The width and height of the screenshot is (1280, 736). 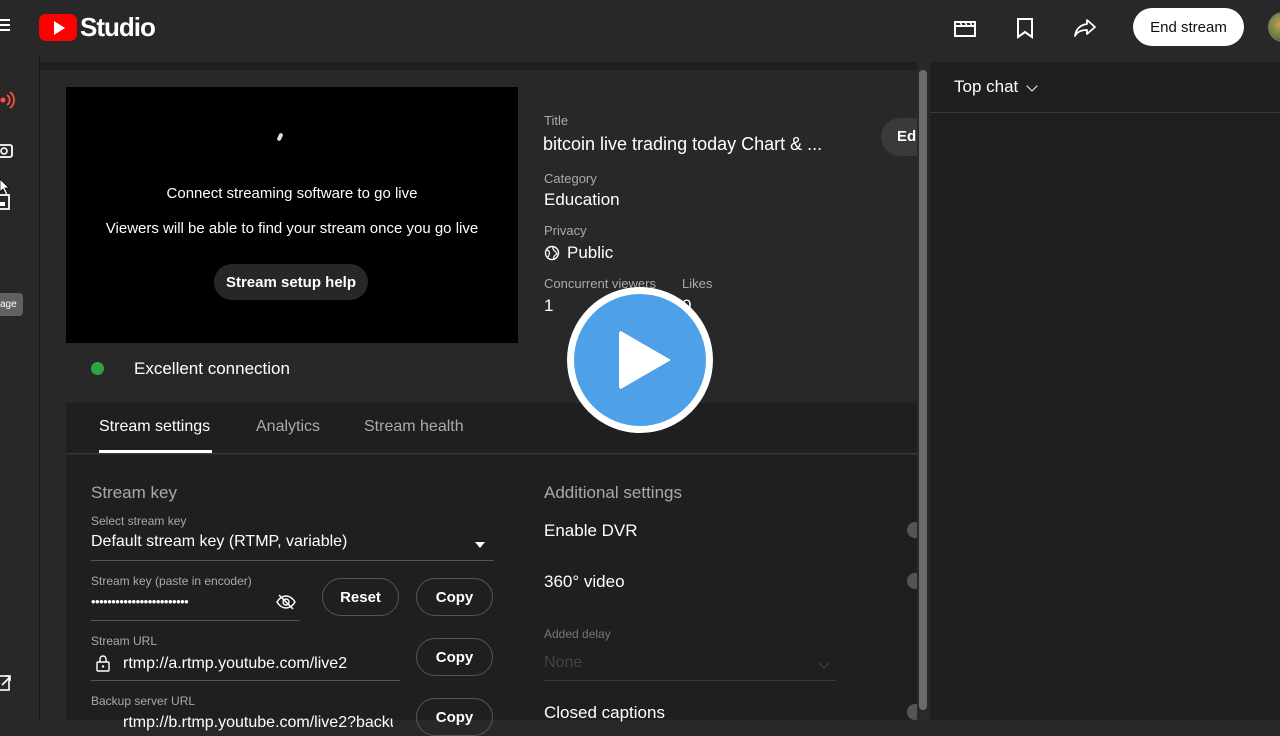 What do you see at coordinates (590, 252) in the screenshot?
I see `privacy-value: Public` at bounding box center [590, 252].